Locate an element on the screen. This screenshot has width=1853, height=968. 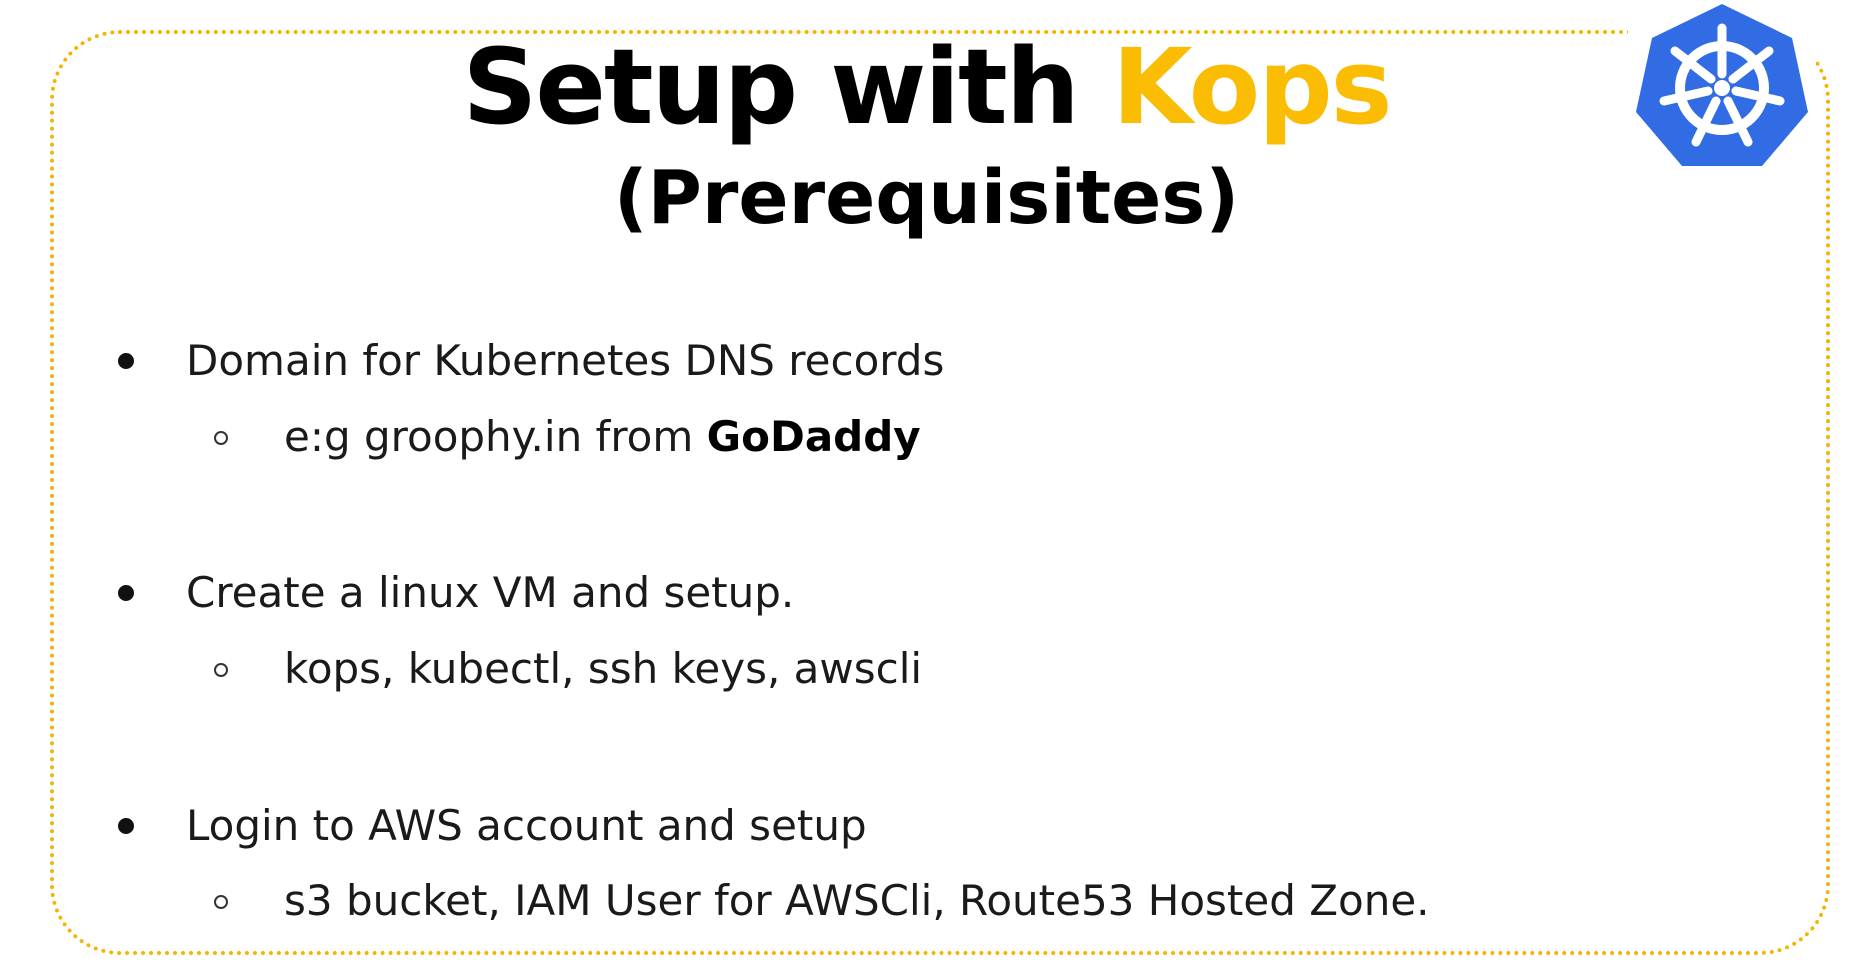
bullet-item: Create a linux VM and setup. is located at coordinates (490, 592).